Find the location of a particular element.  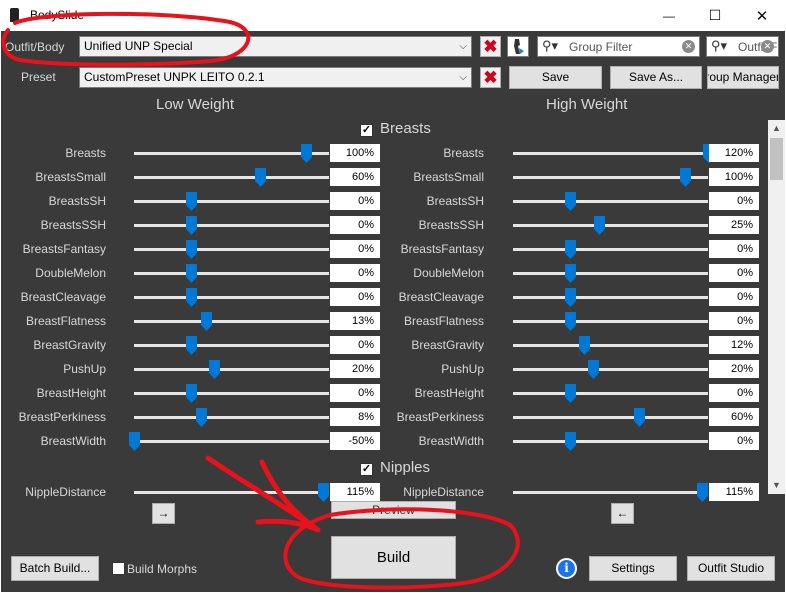

outfit-body-dropdown: Unified UNP Special ⌵ is located at coordinates (275, 46).